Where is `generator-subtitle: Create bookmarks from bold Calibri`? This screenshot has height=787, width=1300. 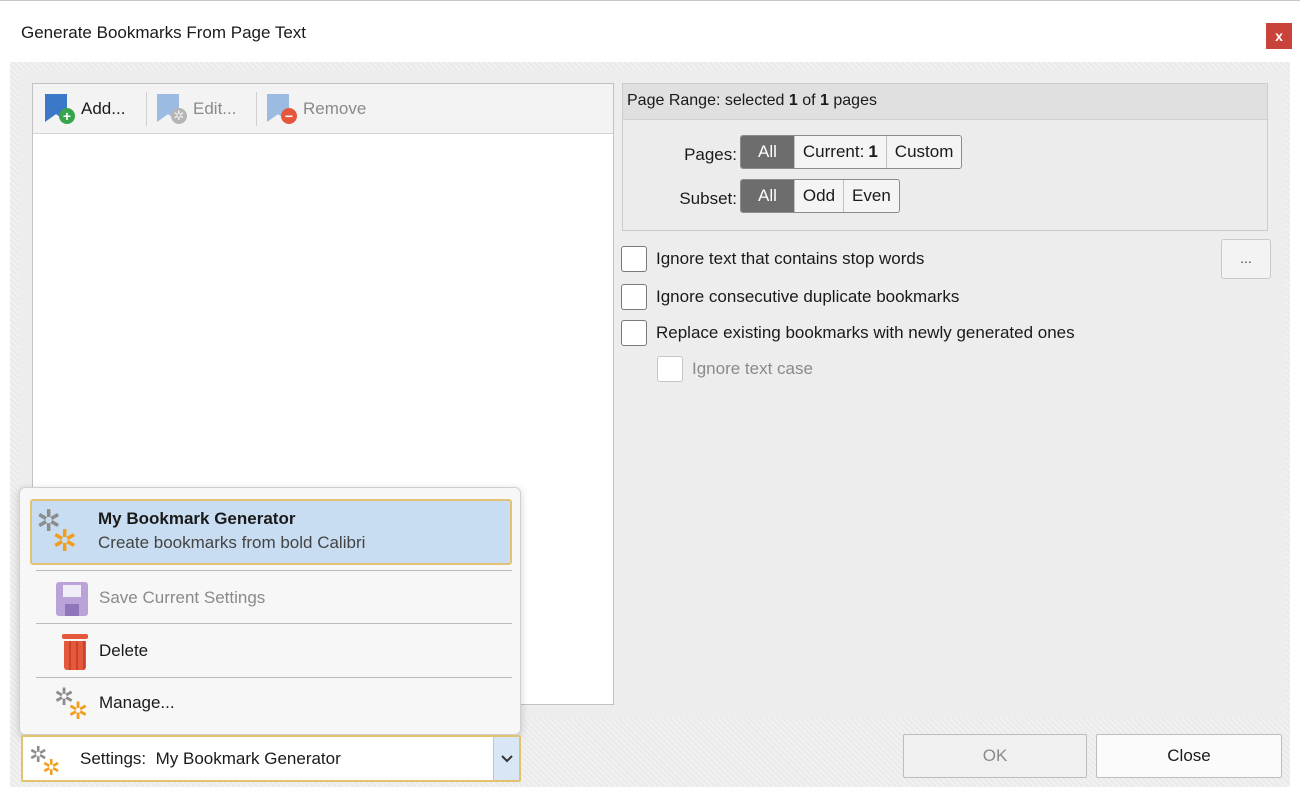 generator-subtitle: Create bookmarks from bold Calibri is located at coordinates (232, 542).